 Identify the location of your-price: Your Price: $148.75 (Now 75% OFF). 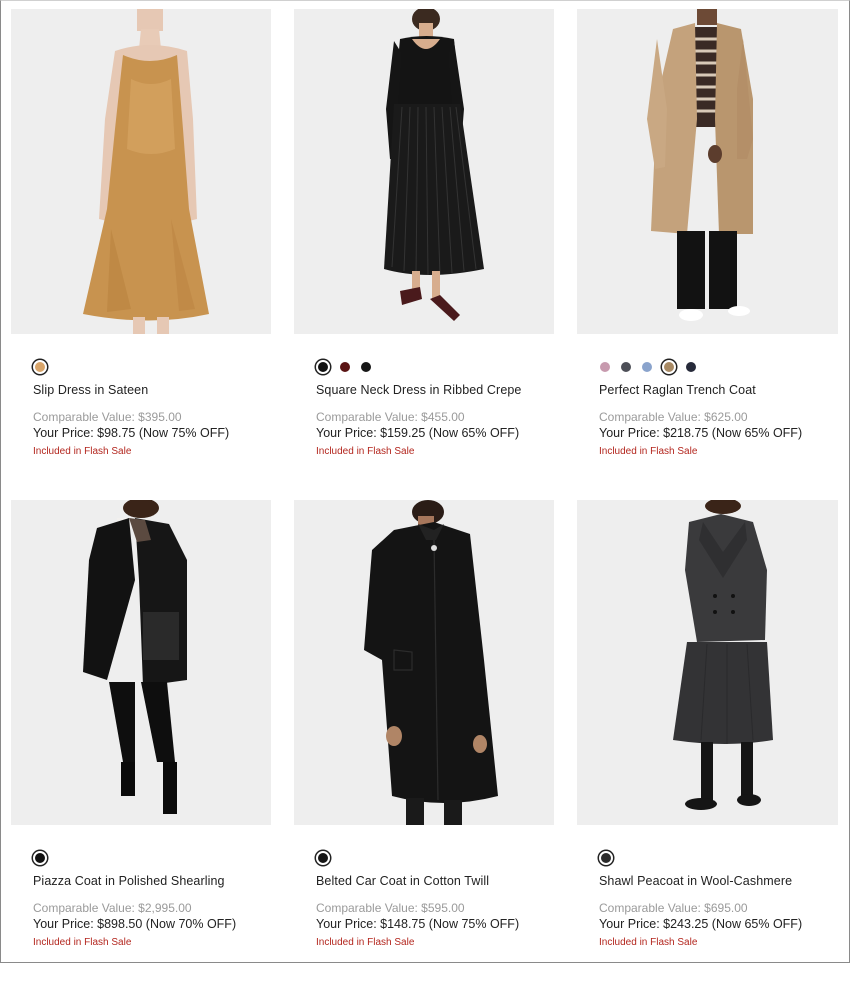
(418, 924).